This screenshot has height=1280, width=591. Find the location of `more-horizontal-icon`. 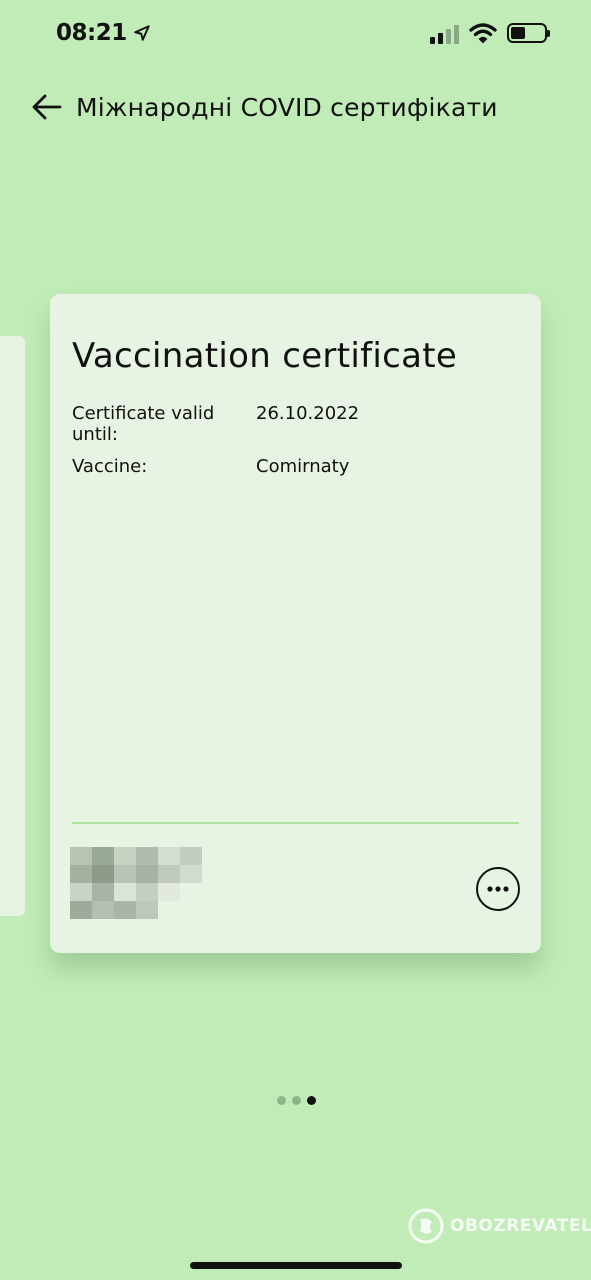

more-horizontal-icon is located at coordinates (498, 889).